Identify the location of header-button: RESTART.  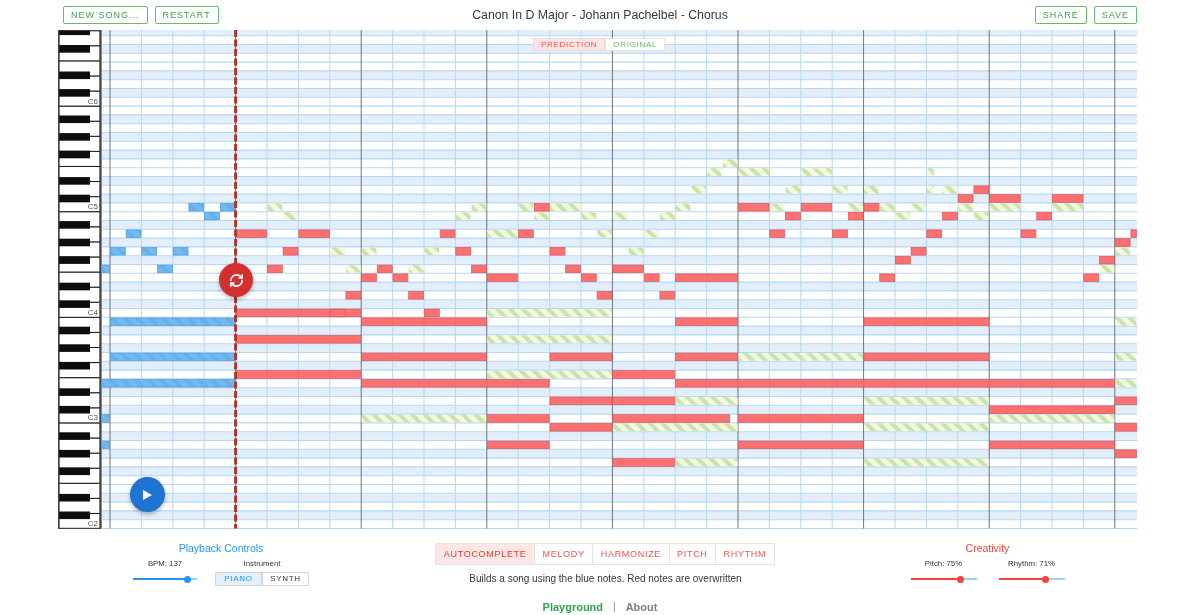
(186, 15).